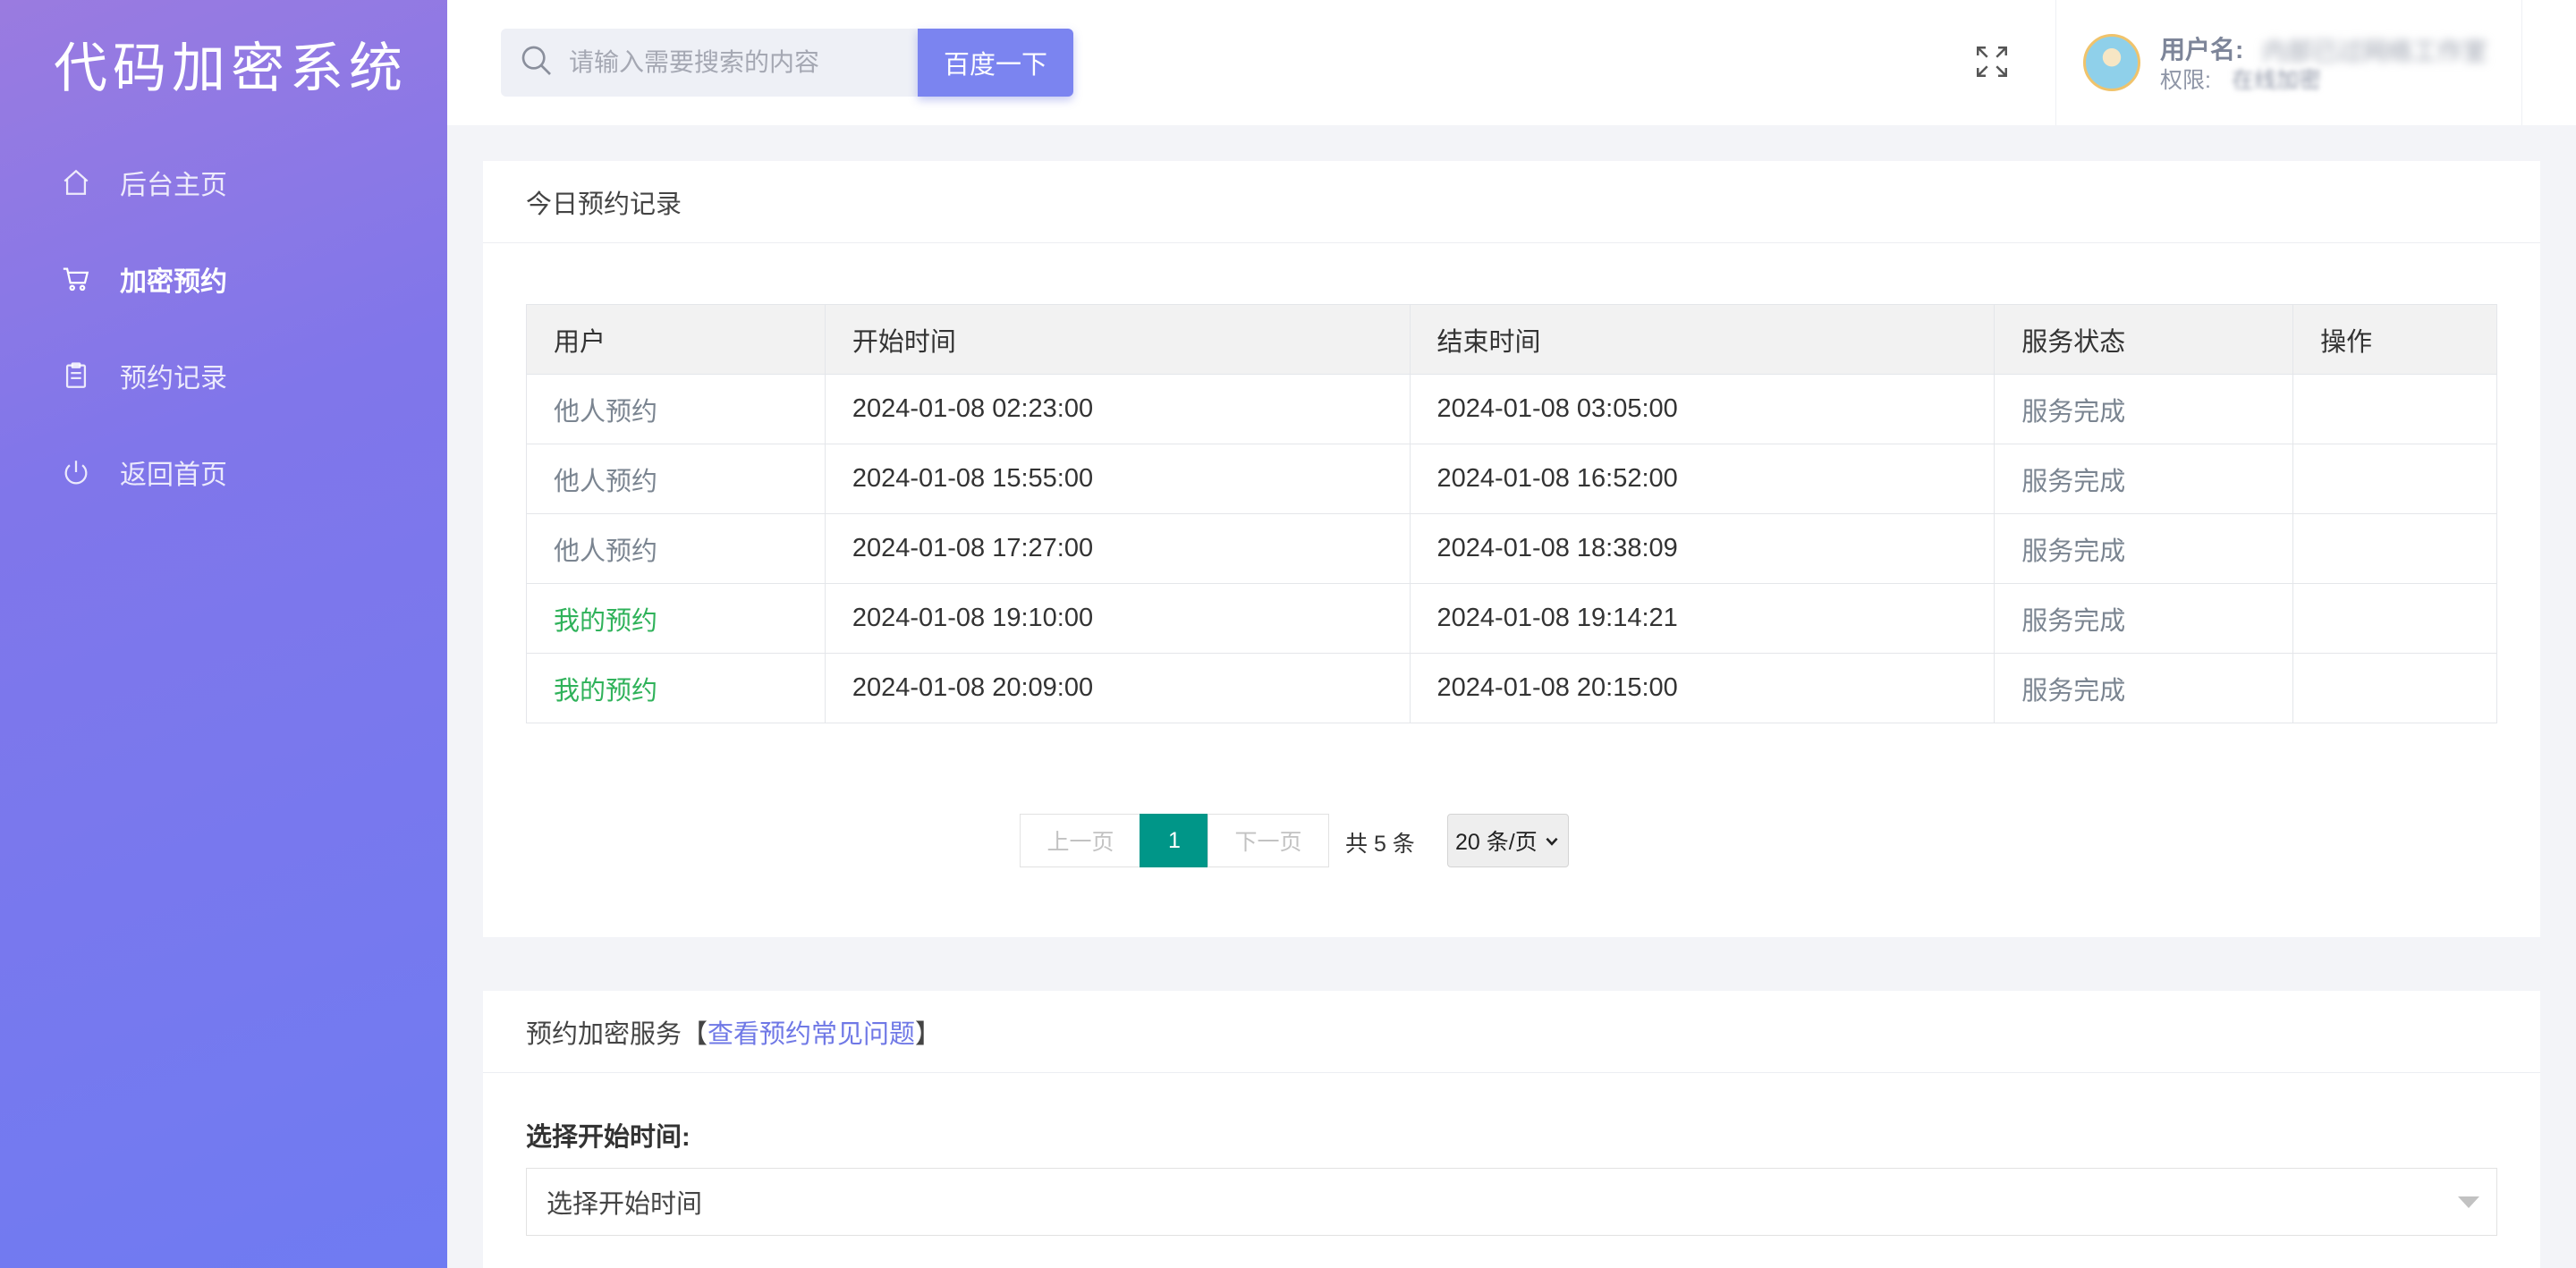 The image size is (2576, 1268). Describe the element at coordinates (1174, 840) in the screenshot. I see `page-button-current: 1` at that location.